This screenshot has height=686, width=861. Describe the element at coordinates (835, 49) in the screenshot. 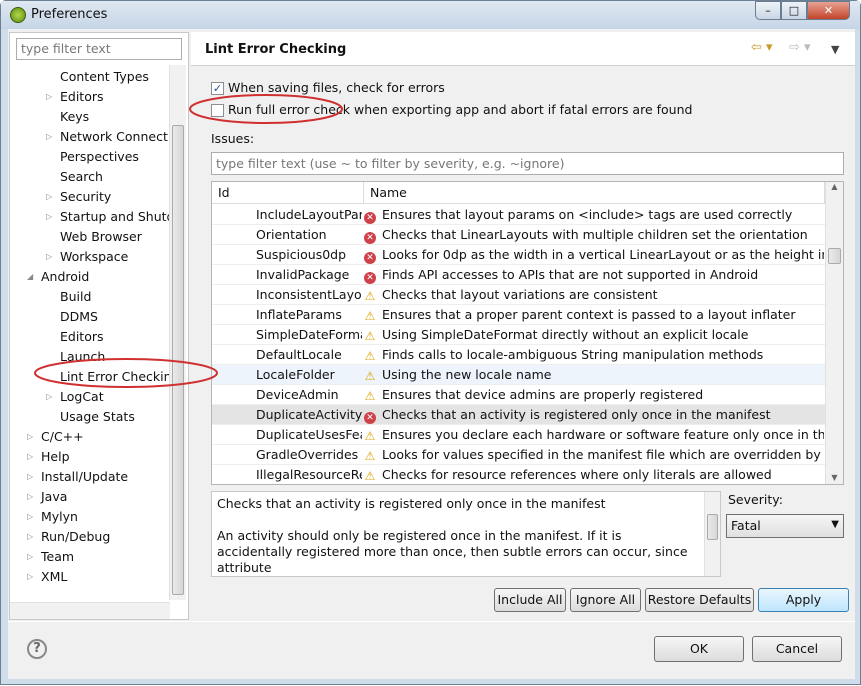

I see `view-menu-icon: ▼` at that location.